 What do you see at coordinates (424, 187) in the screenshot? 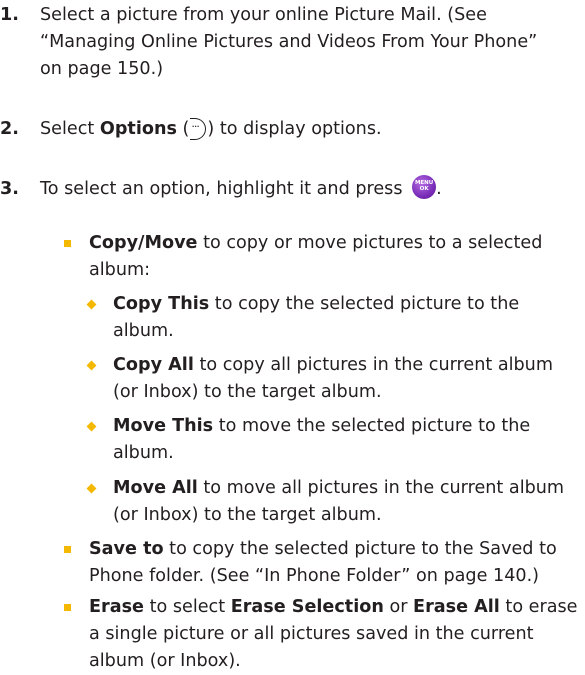
I see `menu-ok-key-icon: MENU OK` at bounding box center [424, 187].